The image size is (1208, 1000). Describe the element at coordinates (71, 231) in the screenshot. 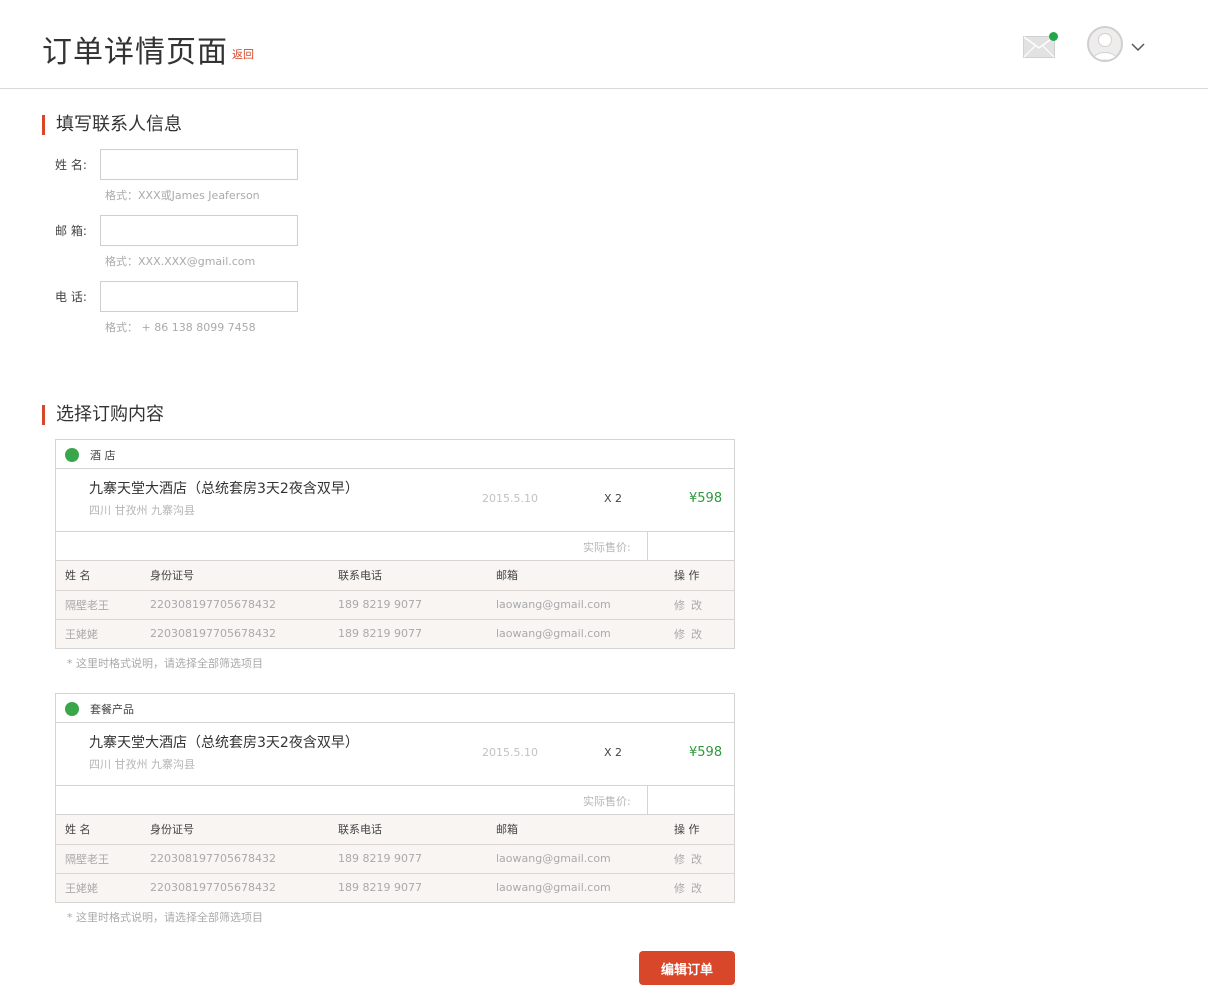

I see `email-label: 邮 箱:` at that location.